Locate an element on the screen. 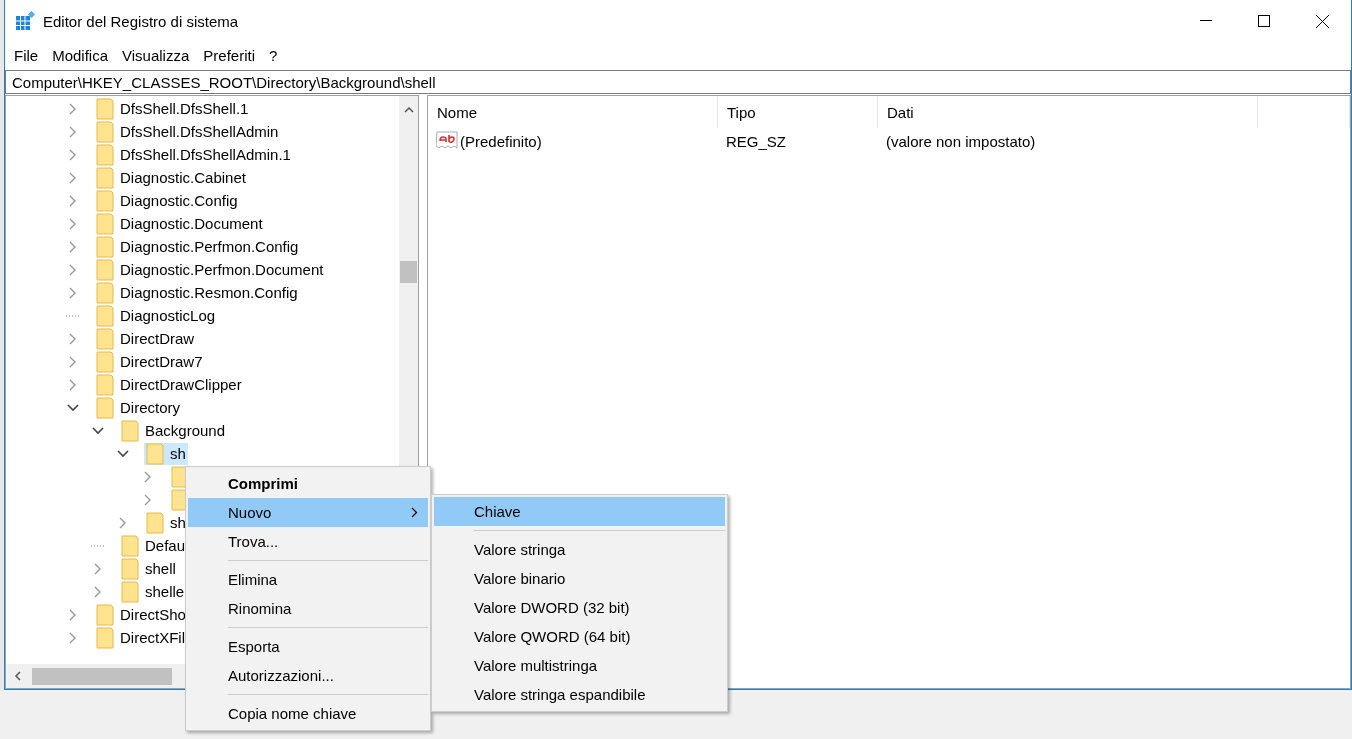 The image size is (1352, 739). column-header: Tipo is located at coordinates (798, 112).